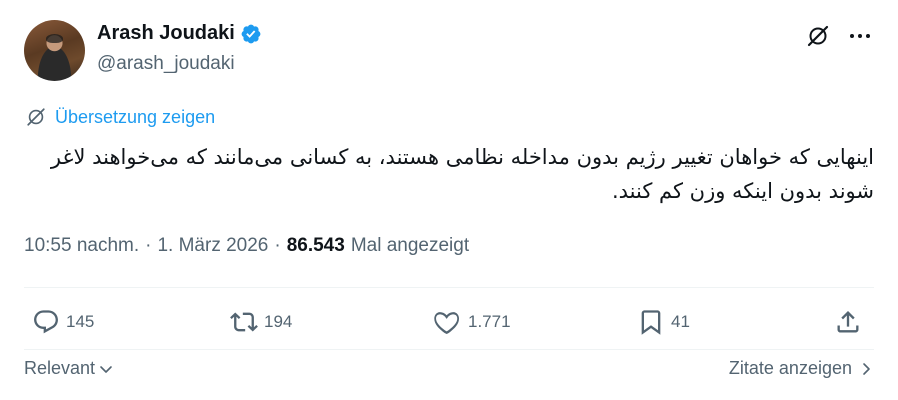 The height and width of the screenshot is (400, 898). I want to click on reply-icon, so click(46, 322).